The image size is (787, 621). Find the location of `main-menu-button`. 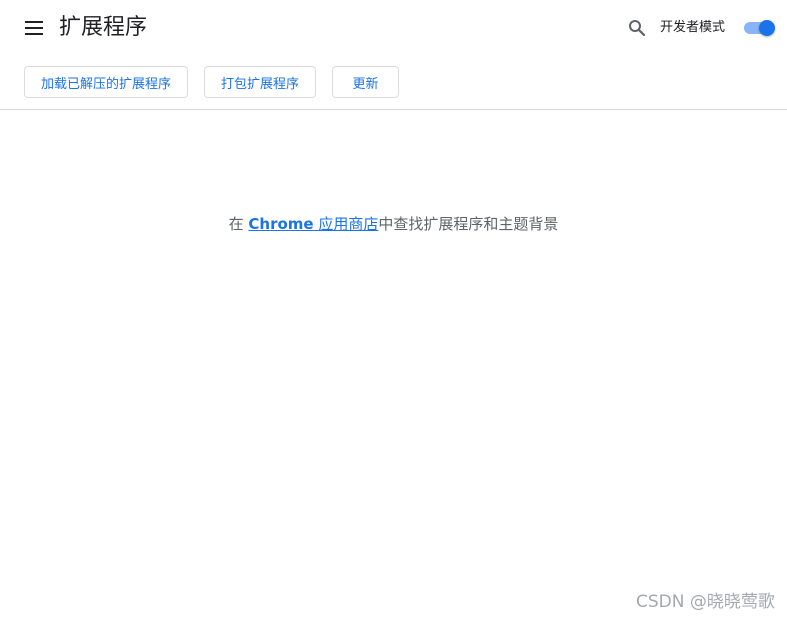

main-menu-button is located at coordinates (34, 28).